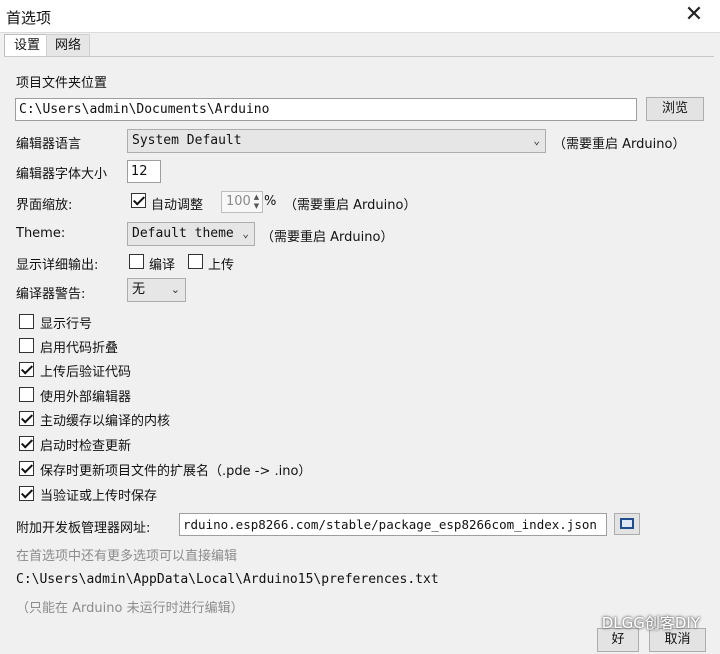 This screenshot has width=720, height=654. I want to click on verbose-upload-checkbox, so click(195, 261).